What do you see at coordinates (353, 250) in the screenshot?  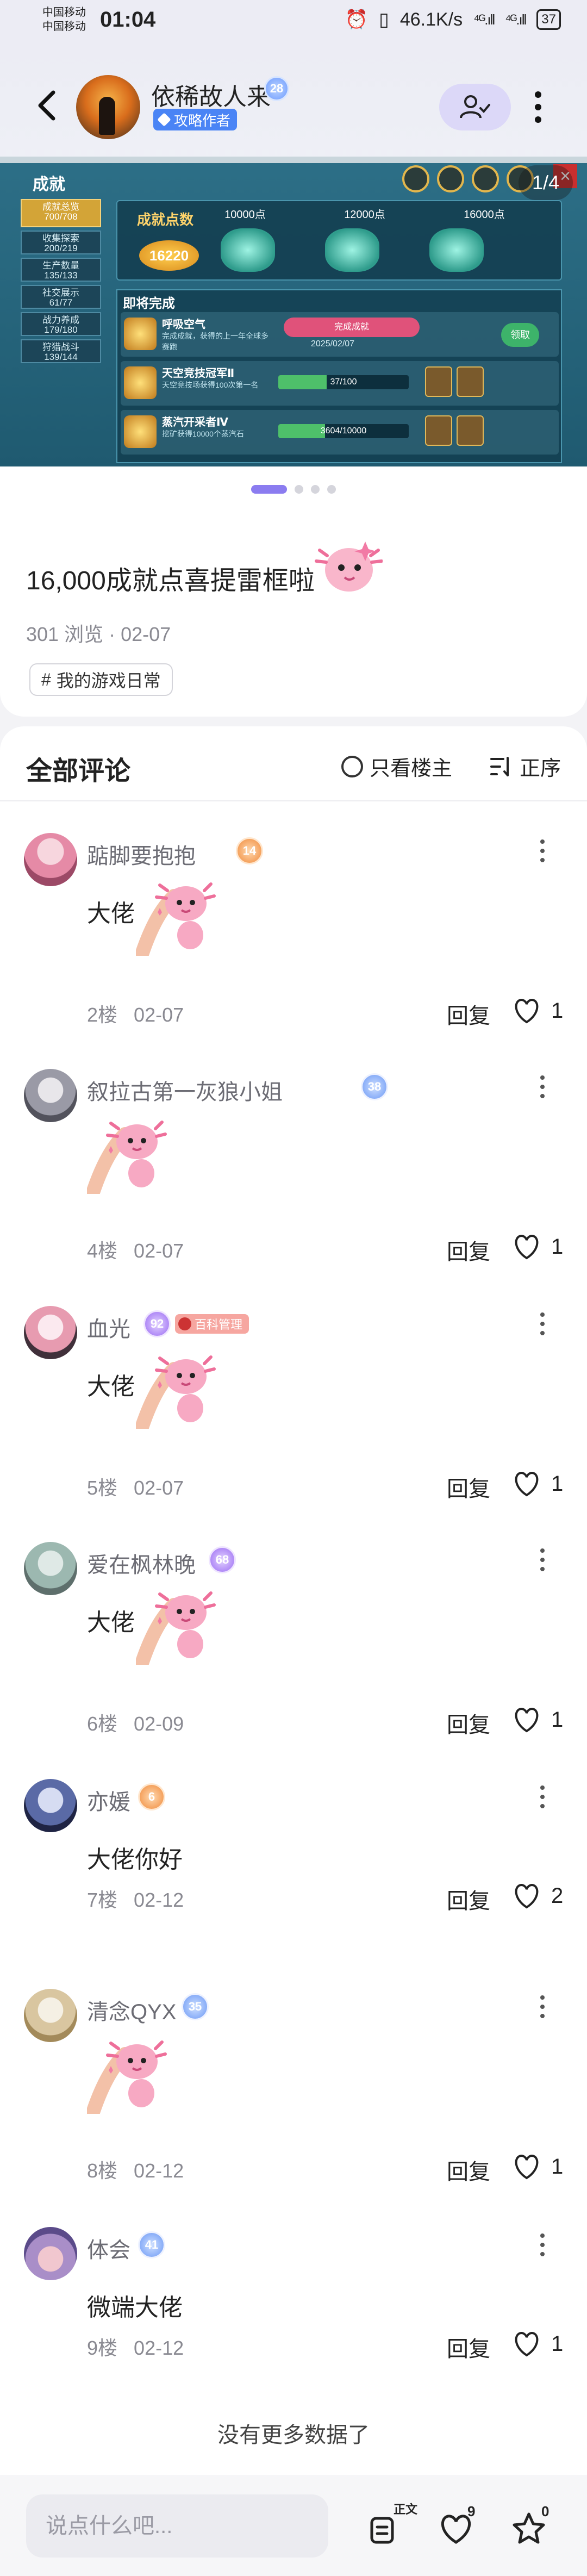 I see `game-milestone-gems` at bounding box center [353, 250].